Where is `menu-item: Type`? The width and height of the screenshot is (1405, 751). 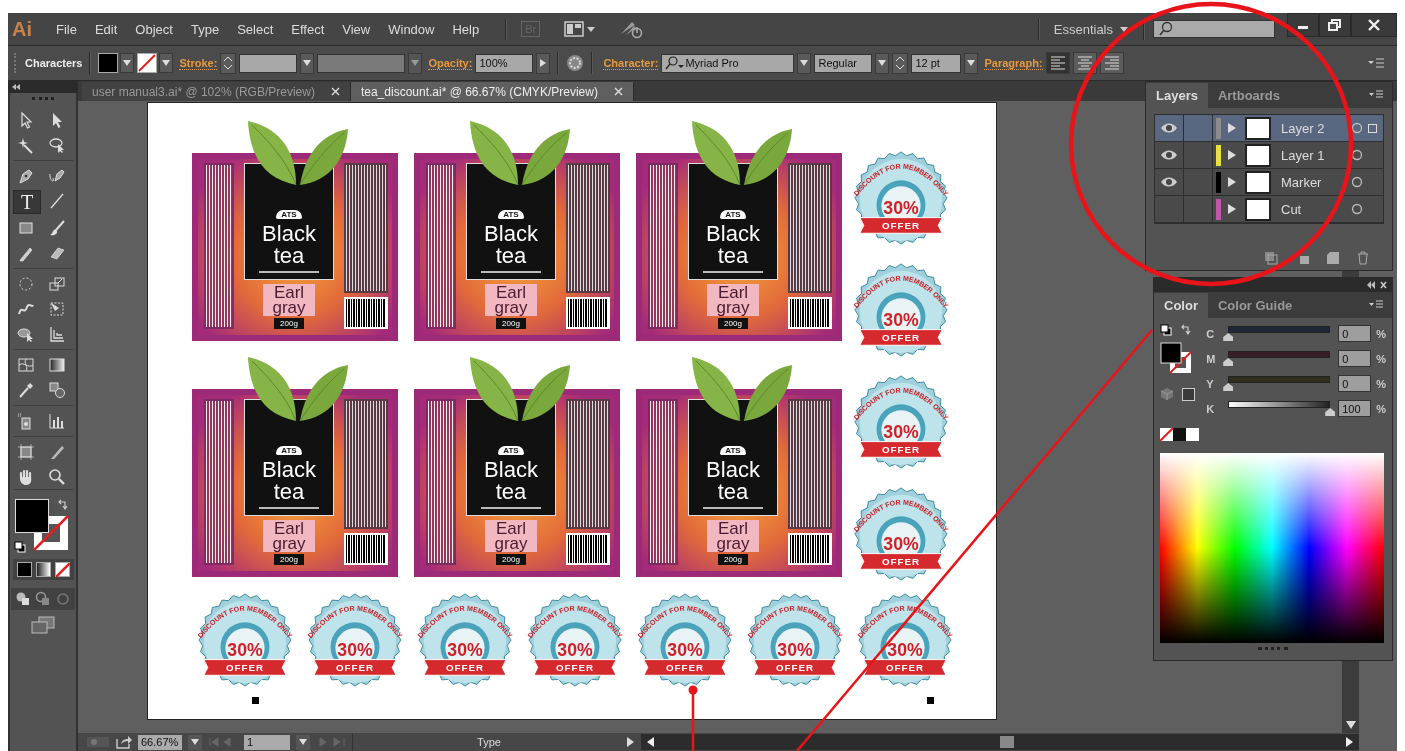 menu-item: Type is located at coordinates (205, 29).